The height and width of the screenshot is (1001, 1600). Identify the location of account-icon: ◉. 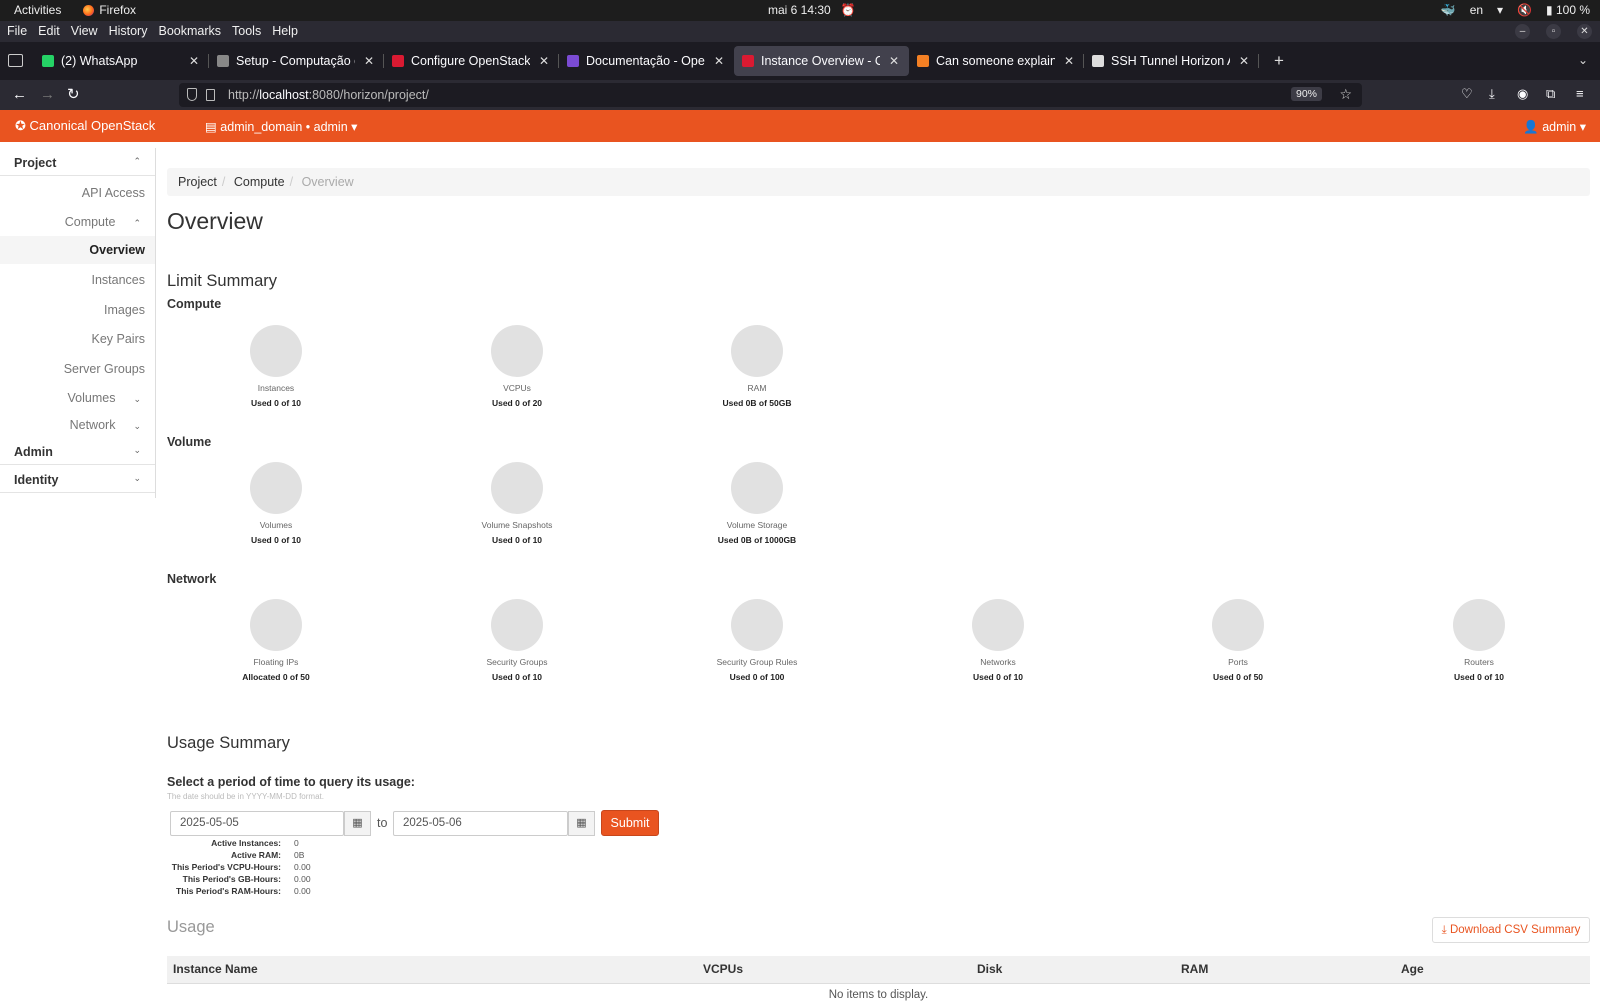
(1522, 94).